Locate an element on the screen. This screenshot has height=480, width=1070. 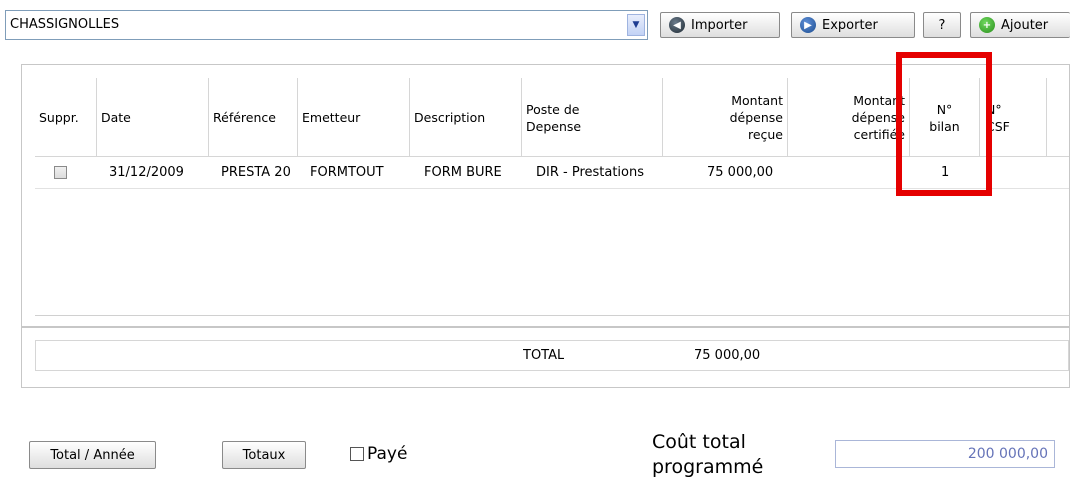
col-poste-line2: Depense is located at coordinates (554, 126).